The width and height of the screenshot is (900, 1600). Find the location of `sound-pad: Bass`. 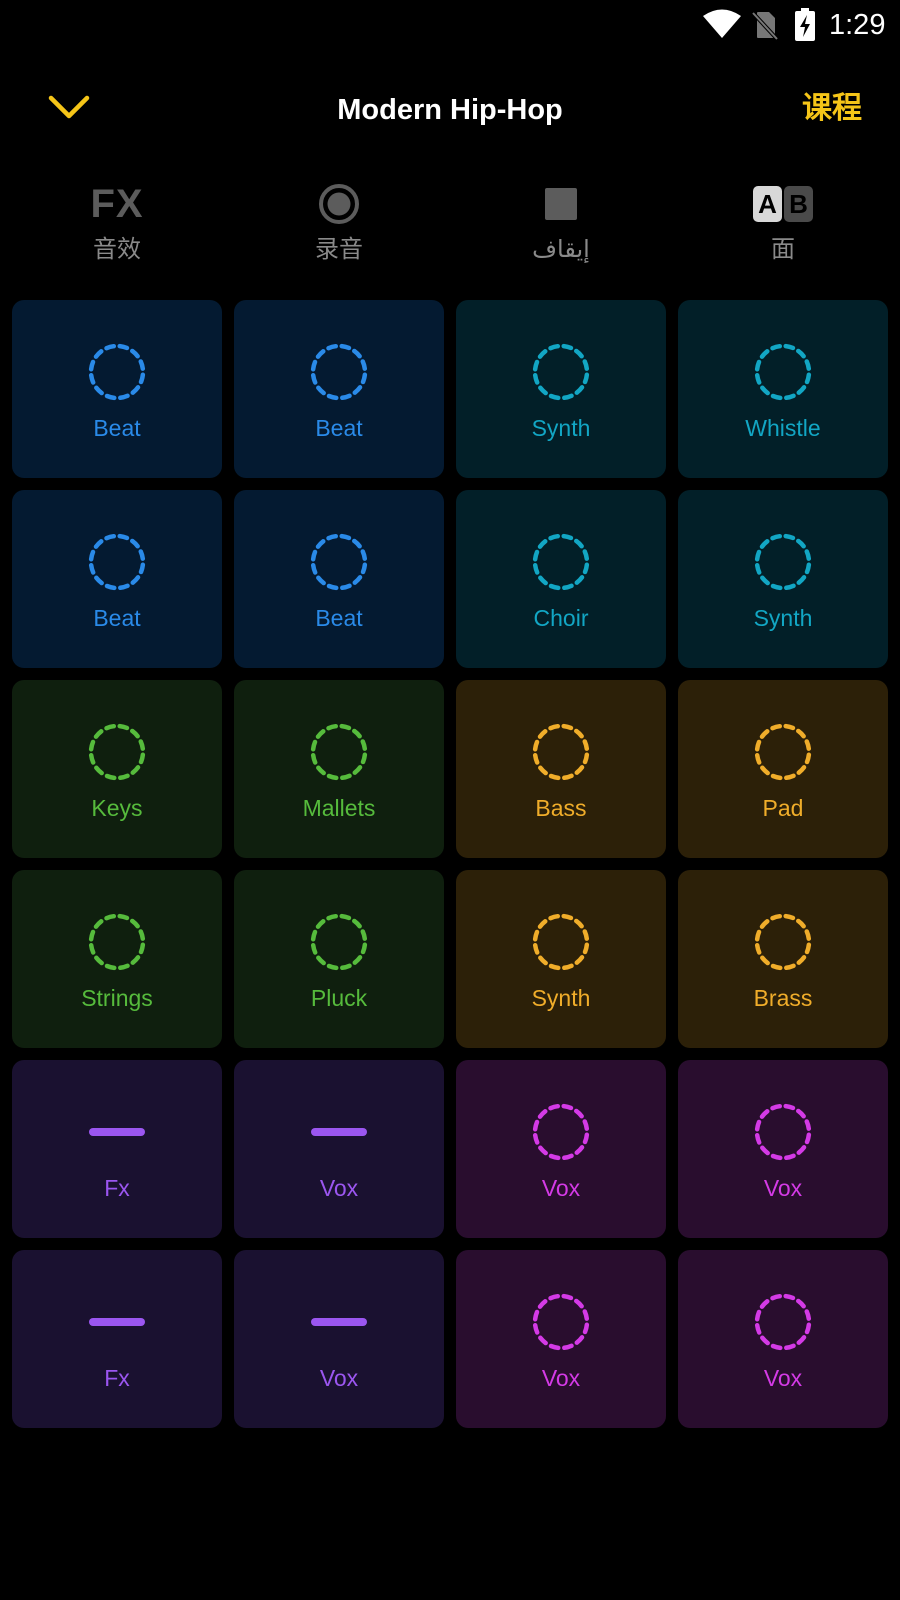

sound-pad: Bass is located at coordinates (561, 769).